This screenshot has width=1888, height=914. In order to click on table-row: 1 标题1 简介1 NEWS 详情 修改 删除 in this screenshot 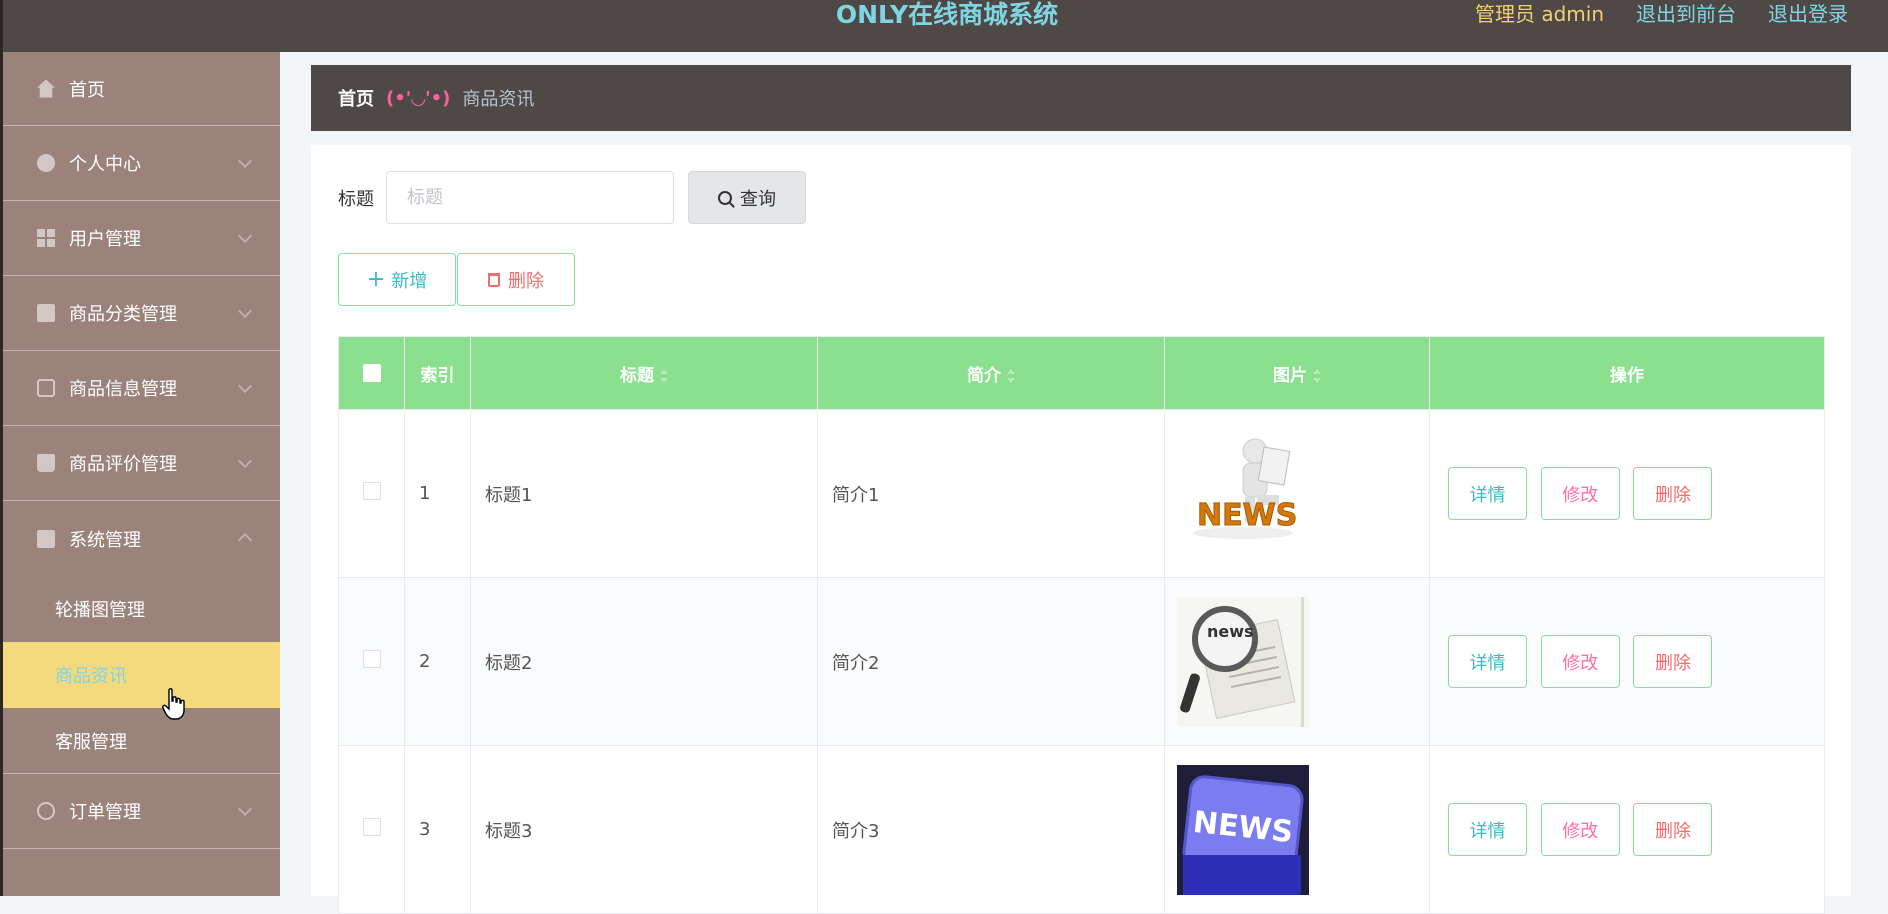, I will do `click(1081, 493)`.